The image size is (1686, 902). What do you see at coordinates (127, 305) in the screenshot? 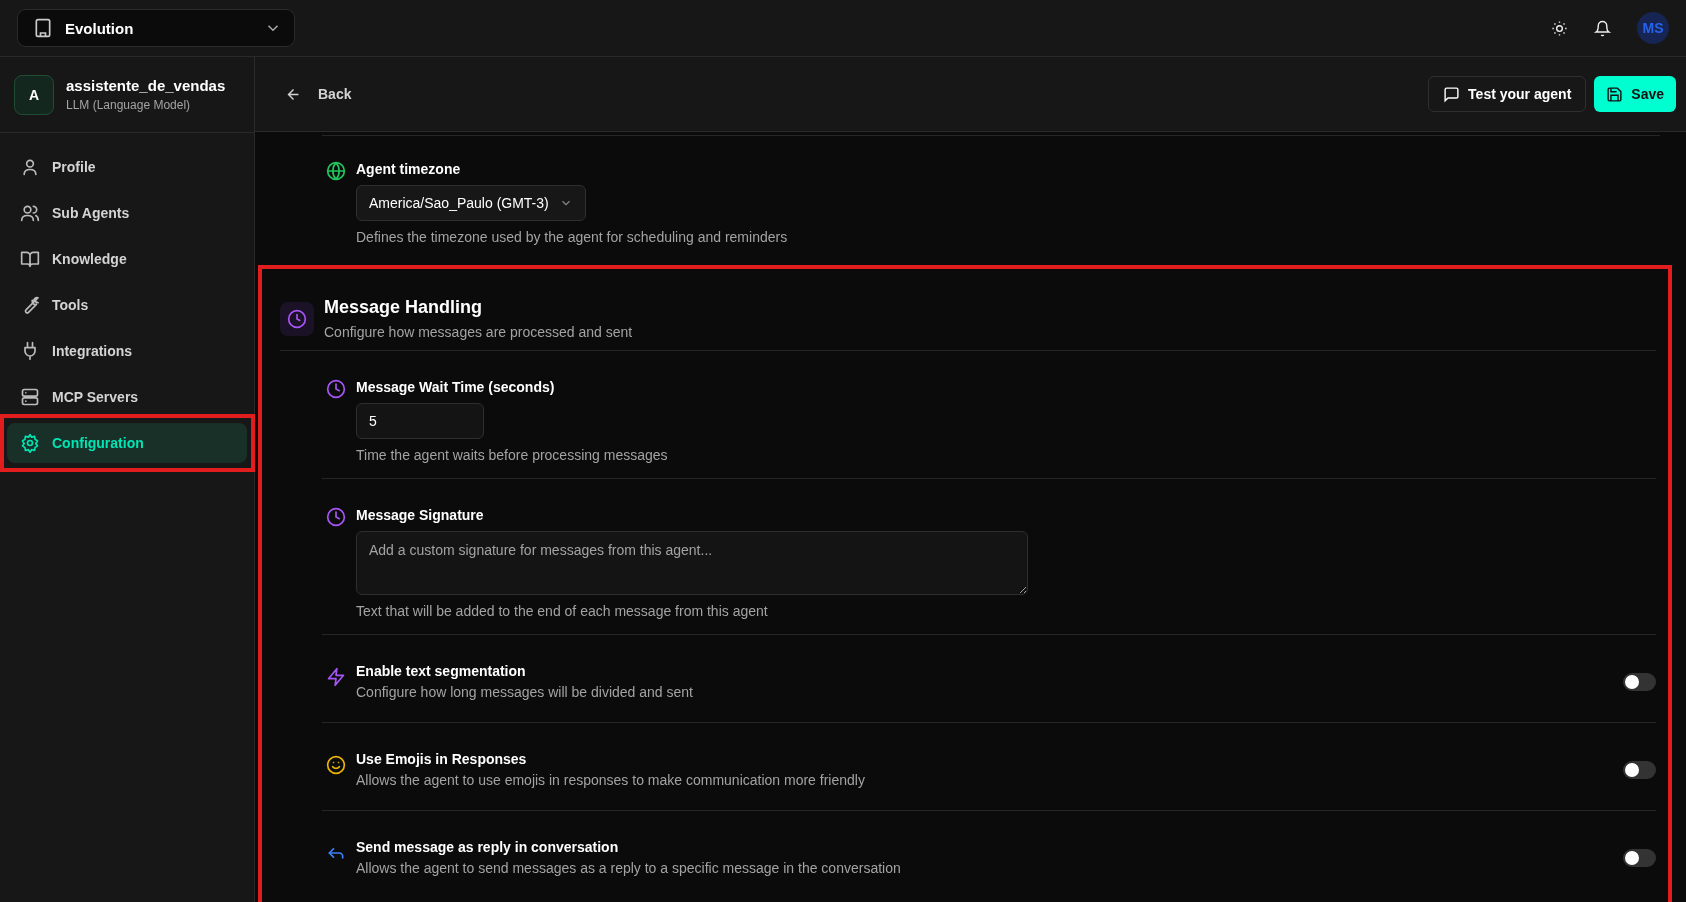
I see `sidebar-item: Tools` at bounding box center [127, 305].